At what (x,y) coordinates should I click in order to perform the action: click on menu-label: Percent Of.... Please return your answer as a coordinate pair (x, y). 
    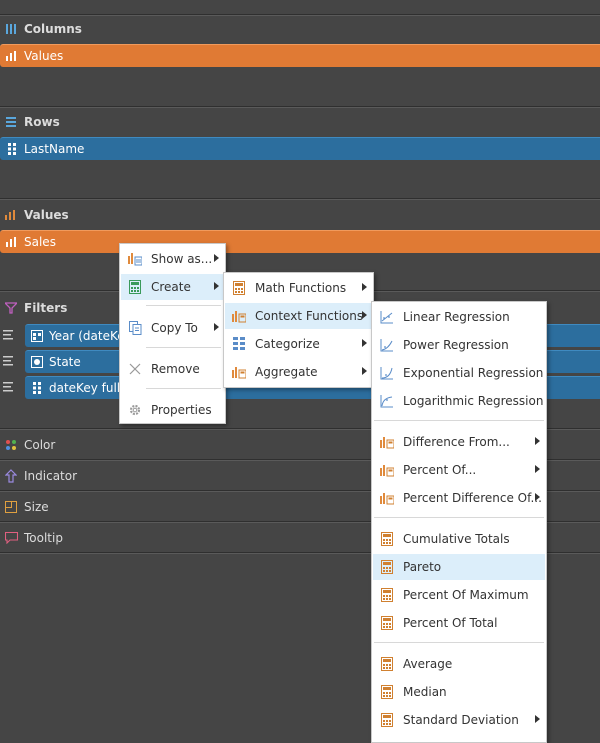
    Looking at the image, I should click on (440, 470).